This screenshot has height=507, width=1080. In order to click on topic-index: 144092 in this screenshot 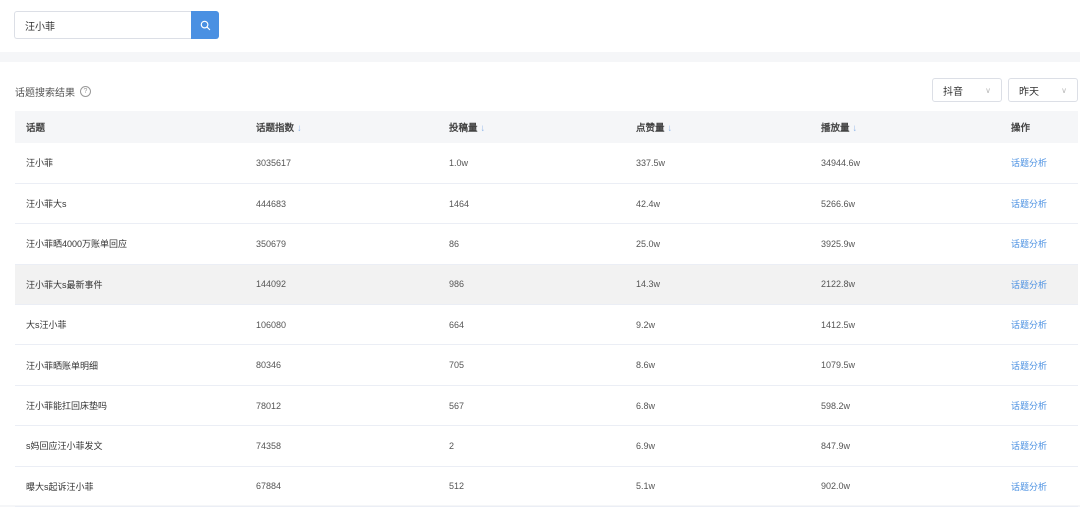, I will do `click(271, 284)`.